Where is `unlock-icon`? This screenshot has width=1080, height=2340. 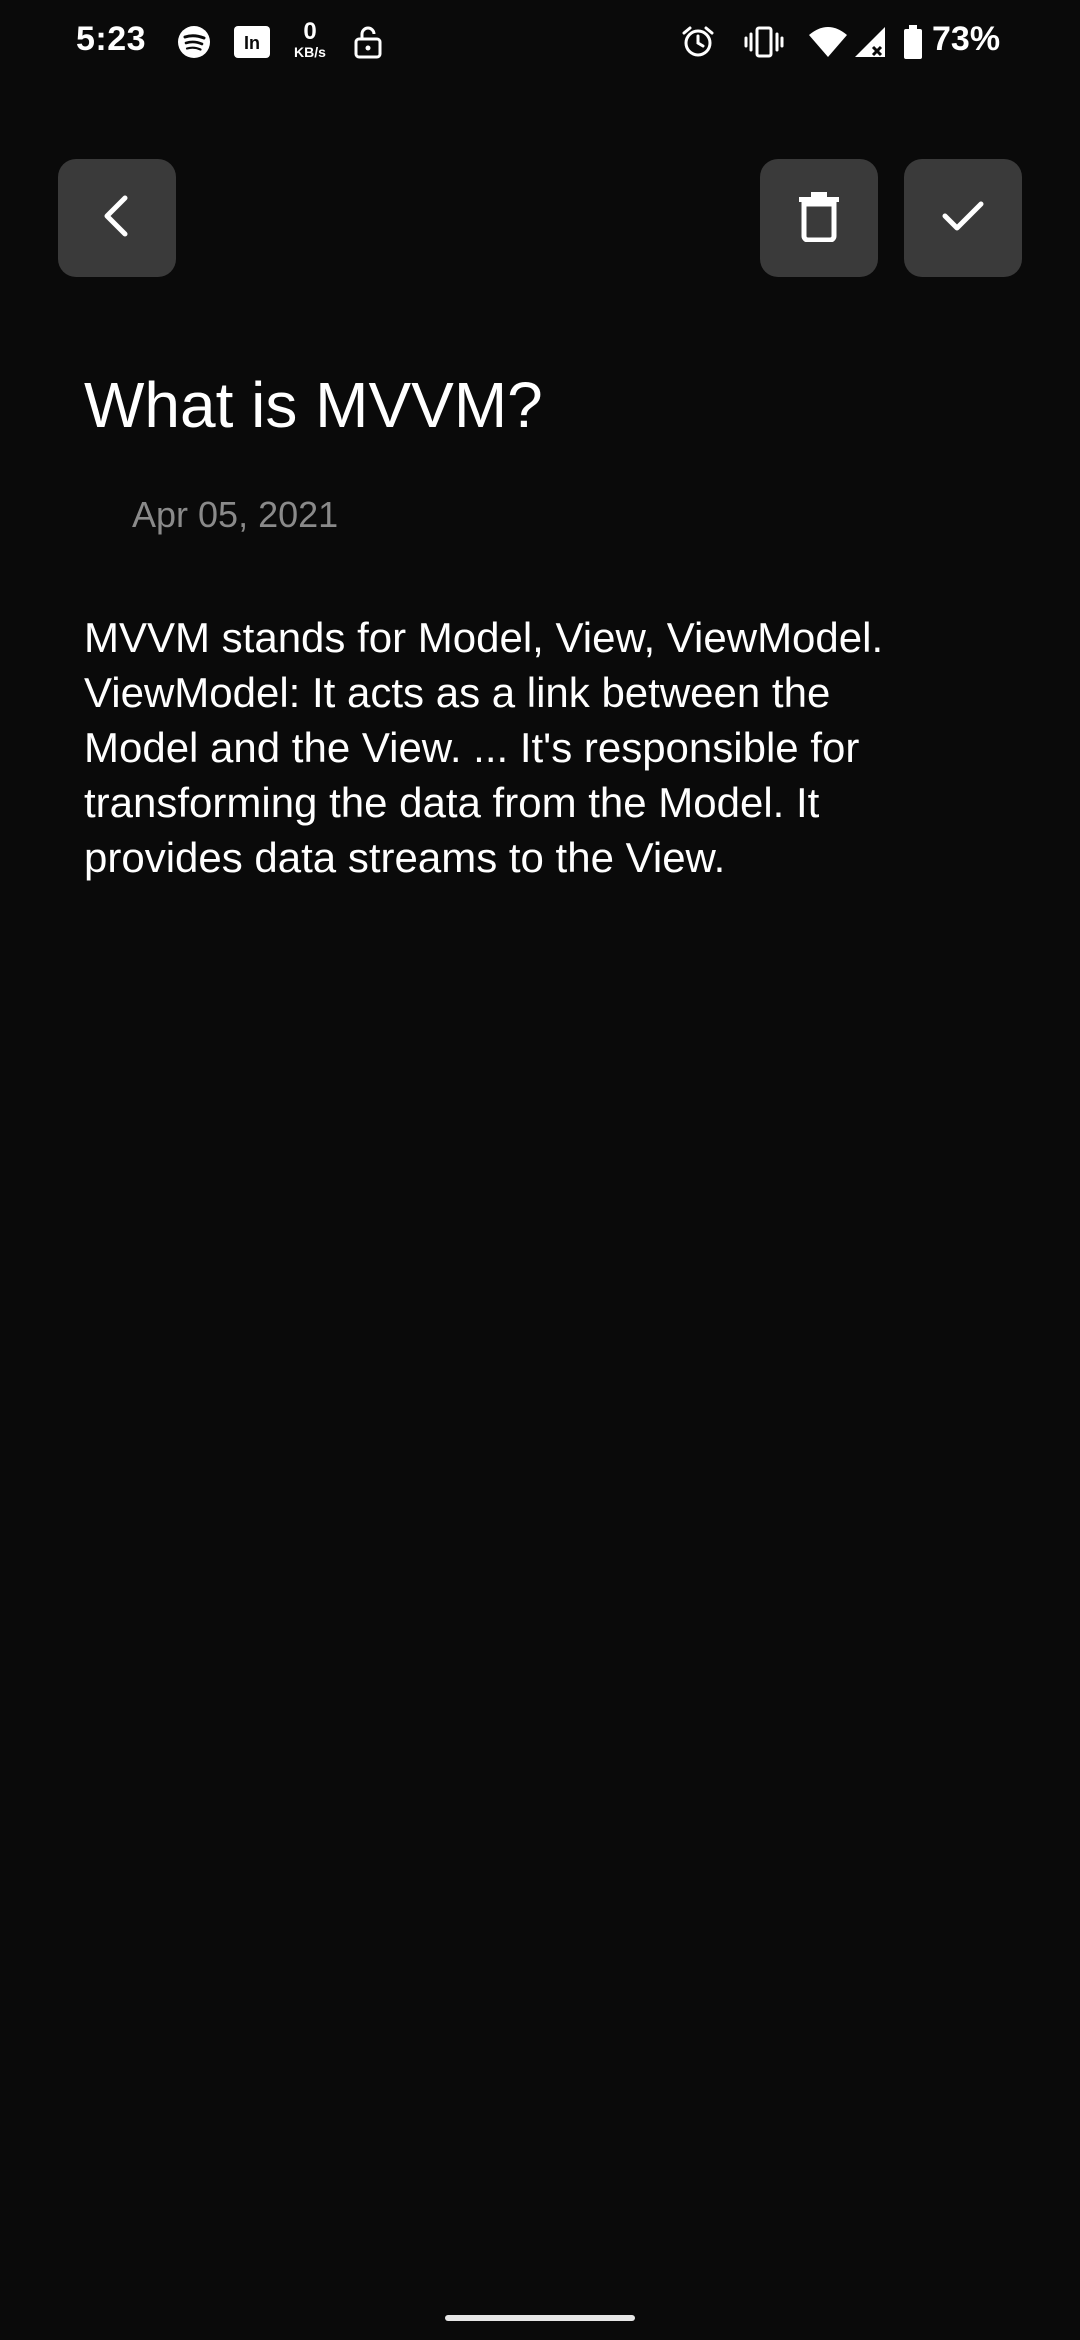
unlock-icon is located at coordinates (368, 42).